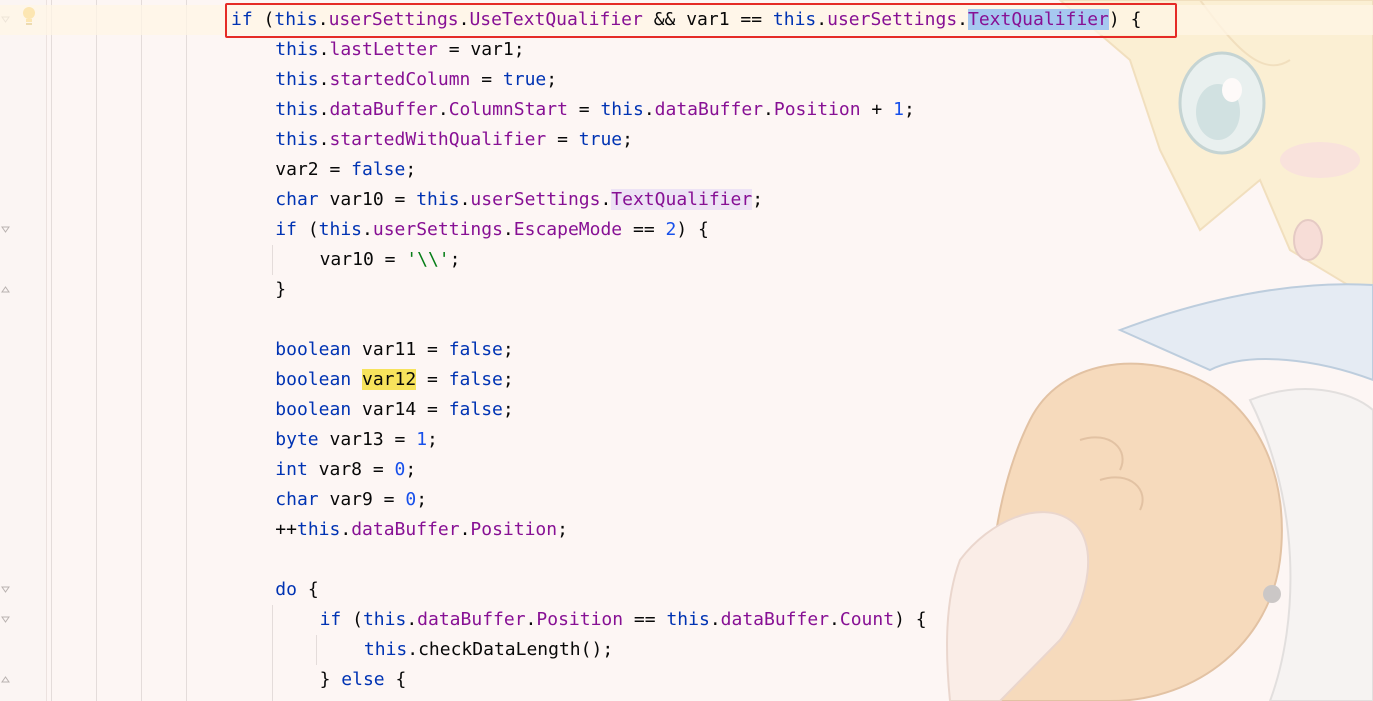 The width and height of the screenshot is (1373, 701). What do you see at coordinates (686, 260) in the screenshot?
I see `code-line: var10 = '\\';` at bounding box center [686, 260].